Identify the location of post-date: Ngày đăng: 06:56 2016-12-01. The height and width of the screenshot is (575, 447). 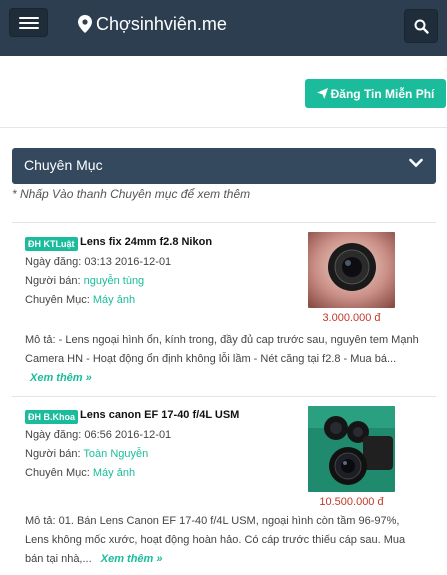
(98, 435).